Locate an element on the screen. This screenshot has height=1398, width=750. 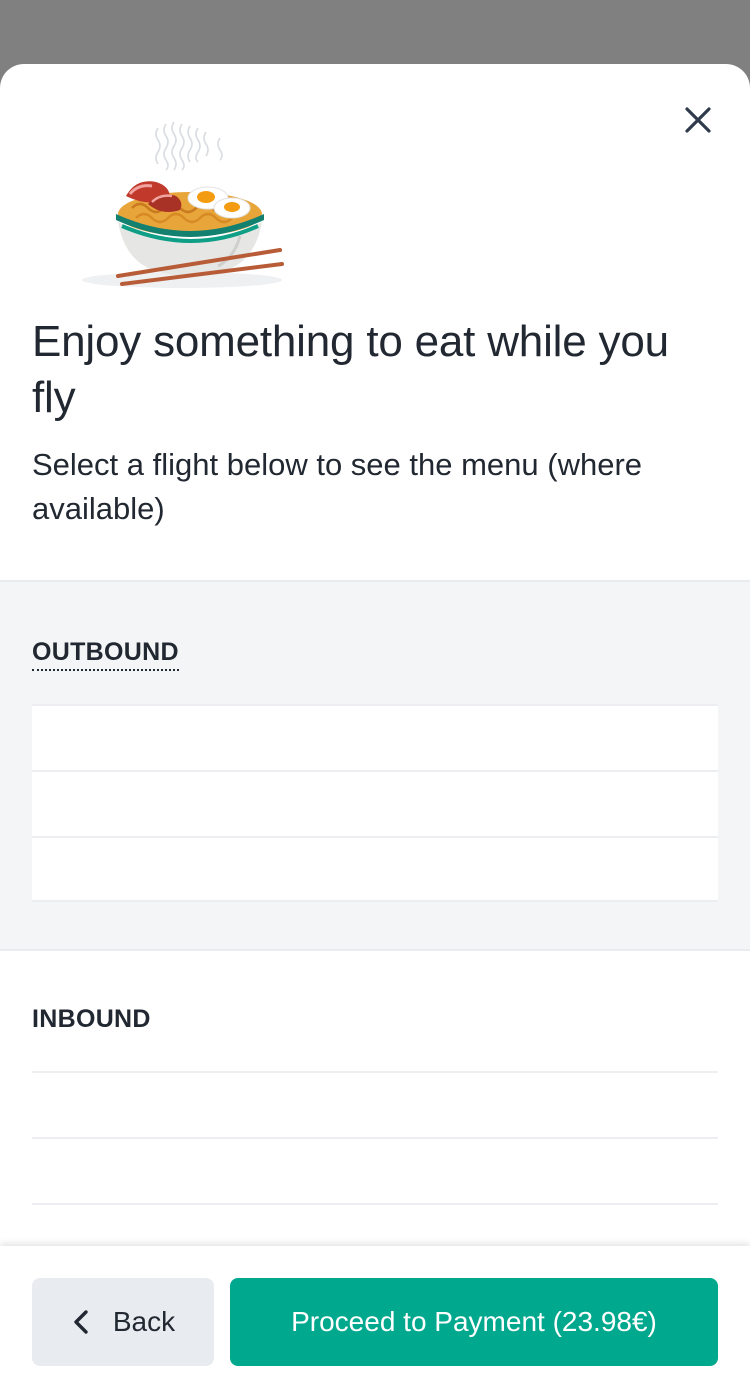
outbound-label: OUTBOUND is located at coordinates (105, 654).